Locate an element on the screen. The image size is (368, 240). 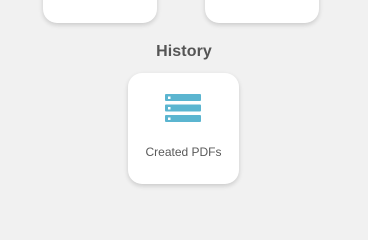
bottom-fade is located at coordinates (184, 201).